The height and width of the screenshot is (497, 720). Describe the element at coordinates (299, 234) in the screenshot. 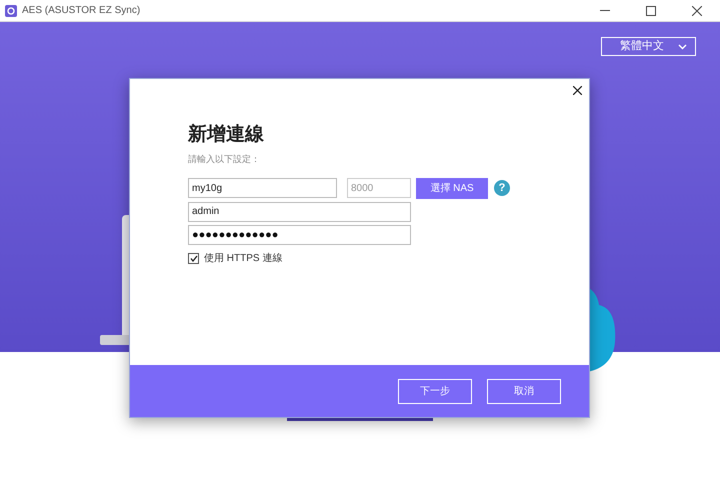

I see `password-field: ●●●●●●●●●●●●●` at that location.